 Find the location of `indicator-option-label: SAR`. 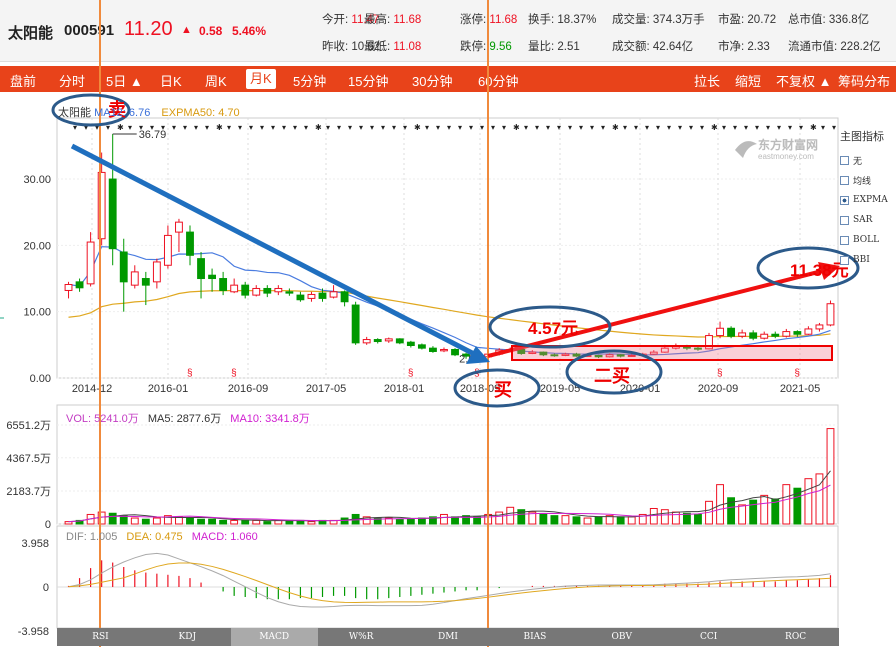

indicator-option-label: SAR is located at coordinates (863, 220).